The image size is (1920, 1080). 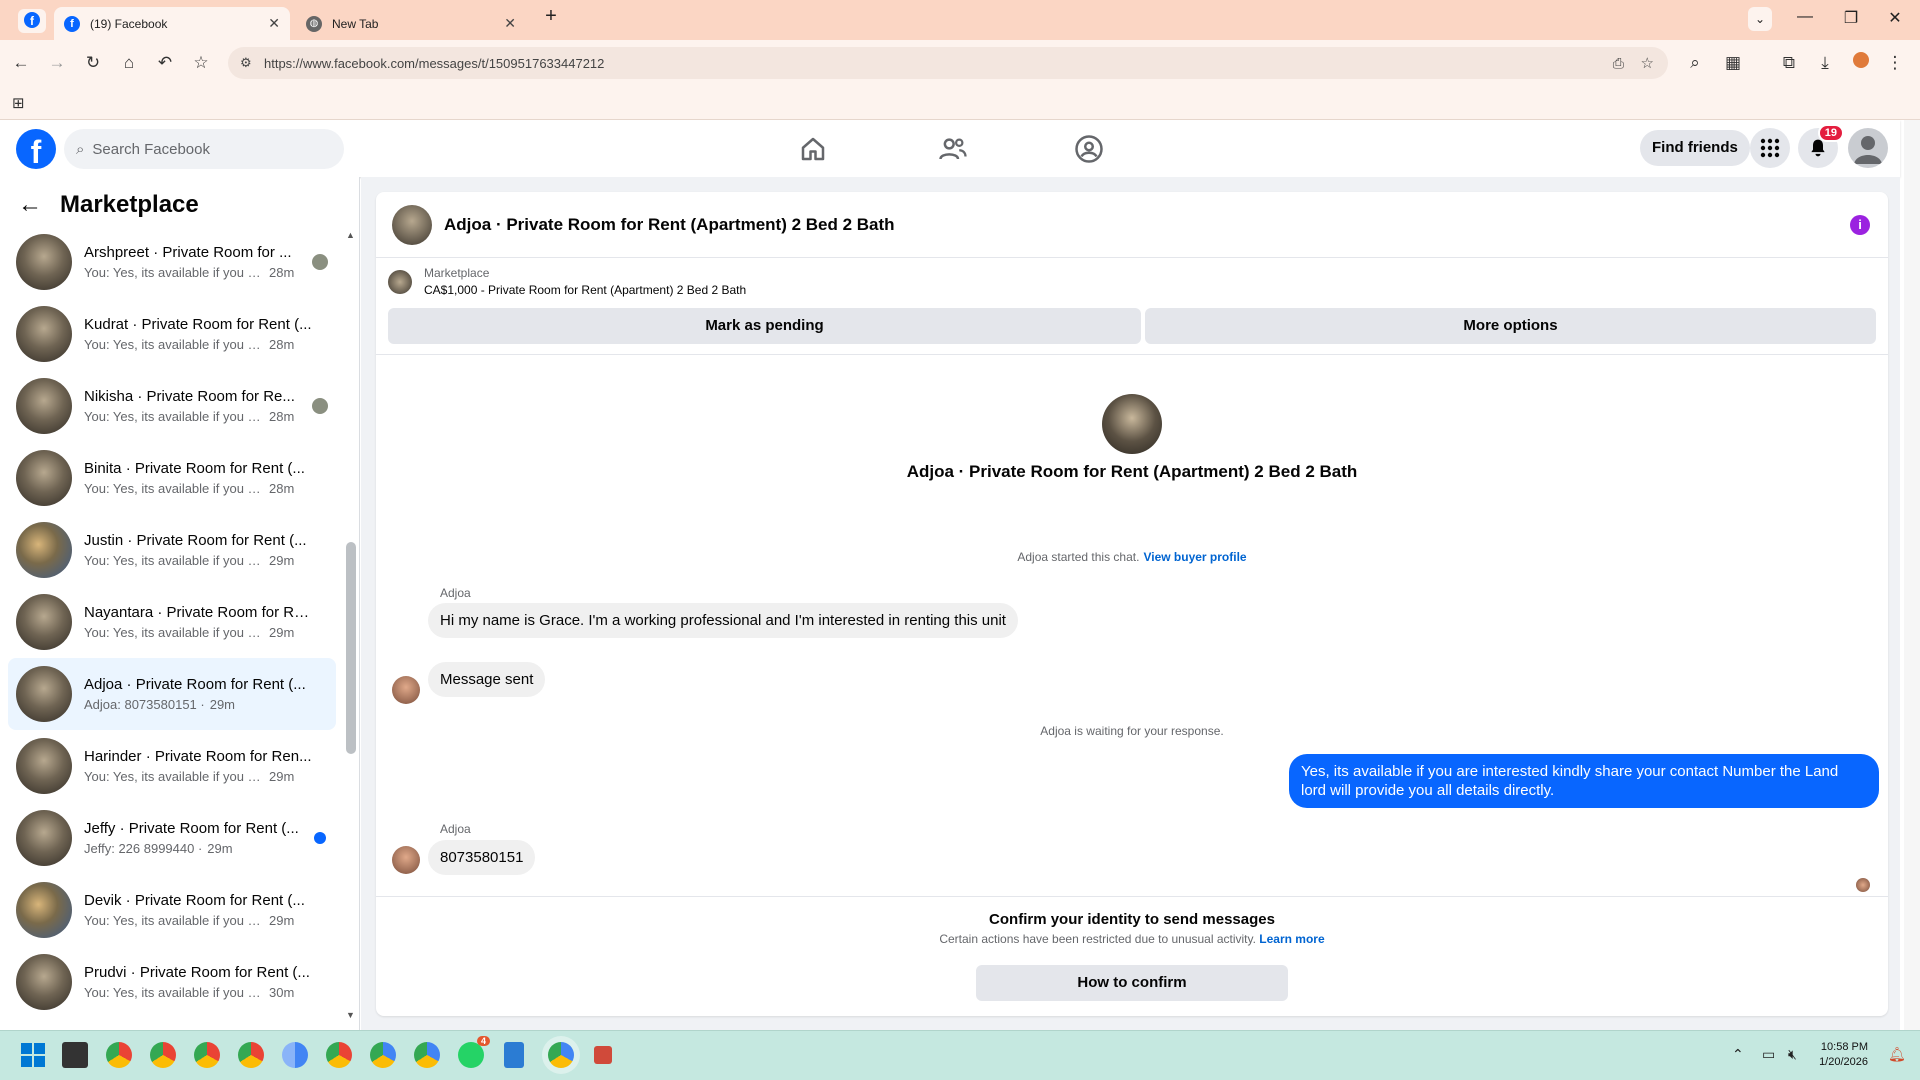 What do you see at coordinates (72, 23) in the screenshot?
I see `facebook-icon: f` at bounding box center [72, 23].